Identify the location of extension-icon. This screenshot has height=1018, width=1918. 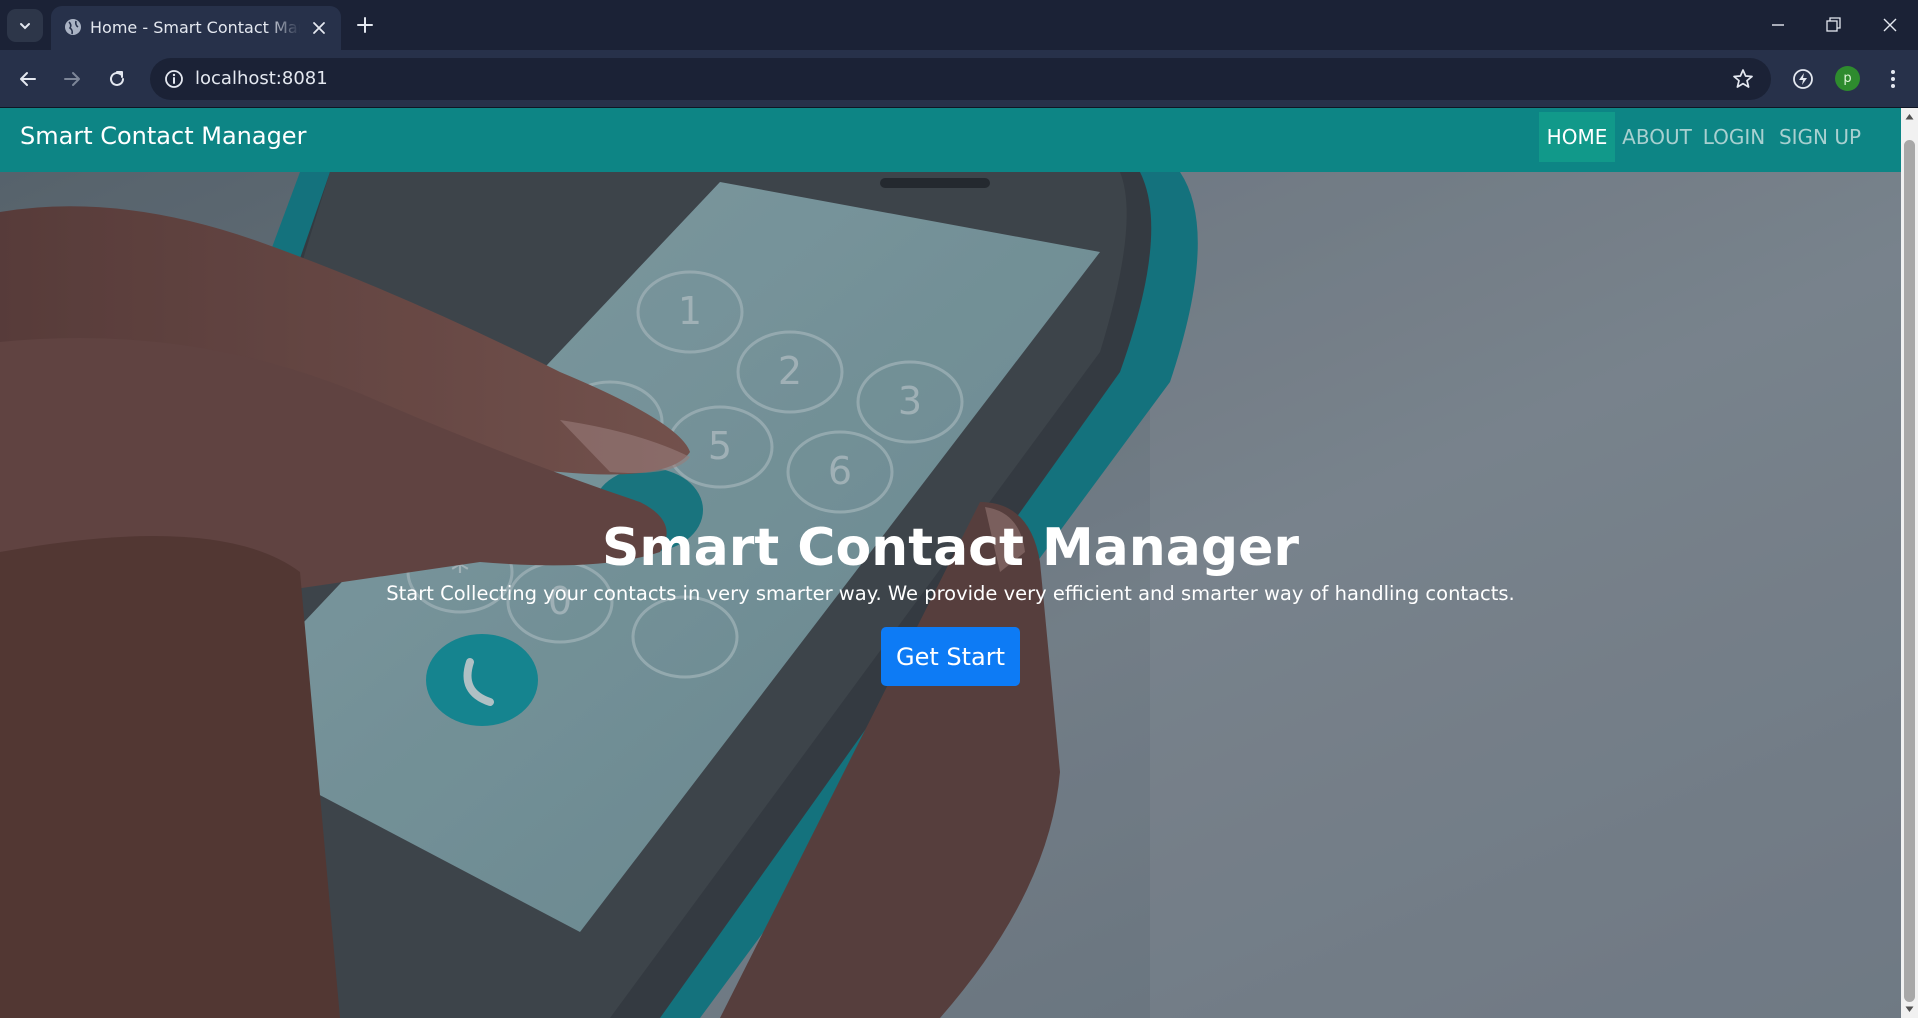
(1803, 79).